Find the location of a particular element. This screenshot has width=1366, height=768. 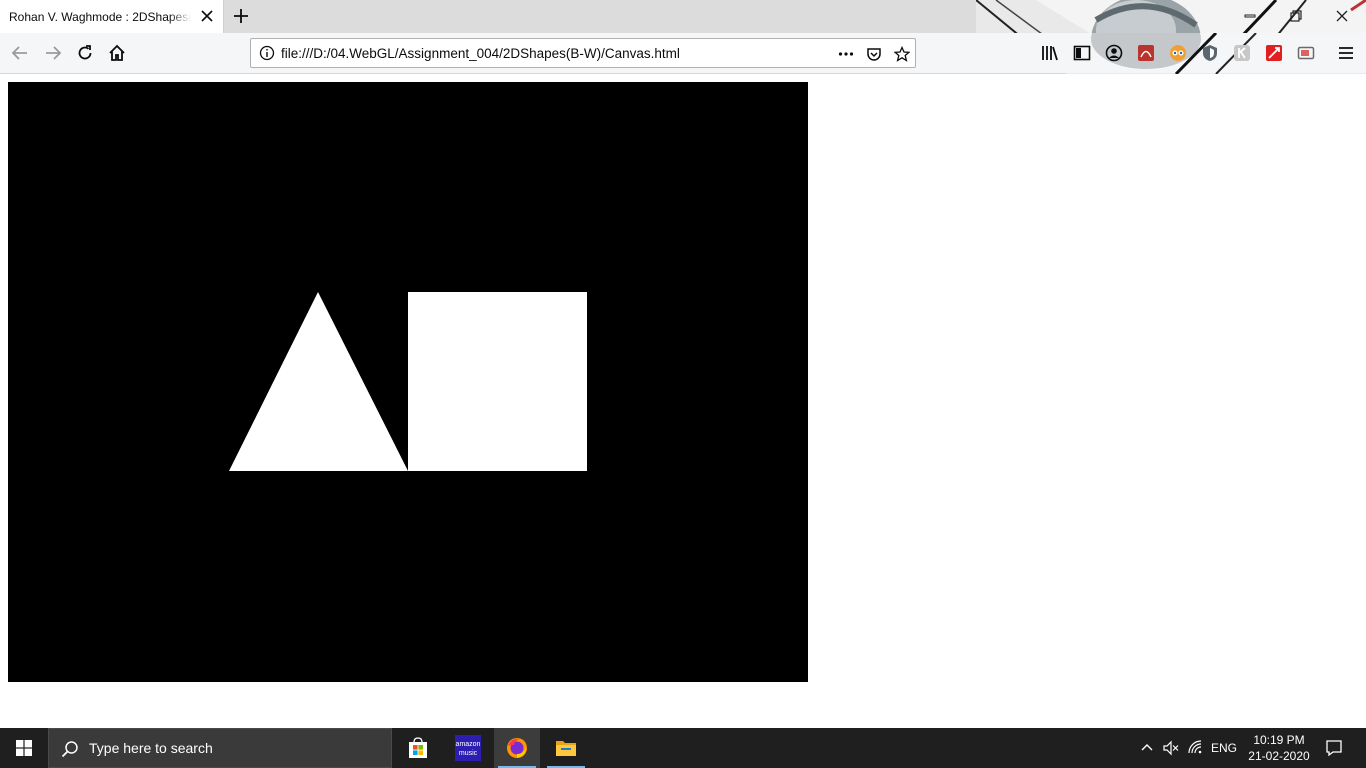

page-actions-icon is located at coordinates (846, 54).